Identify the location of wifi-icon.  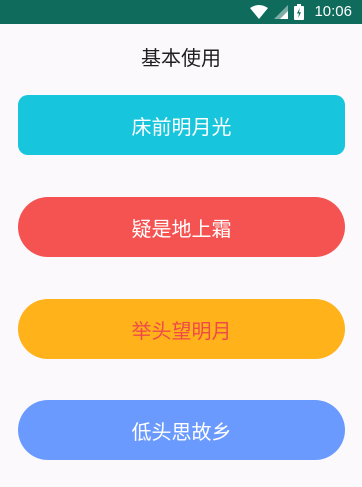
(259, 12).